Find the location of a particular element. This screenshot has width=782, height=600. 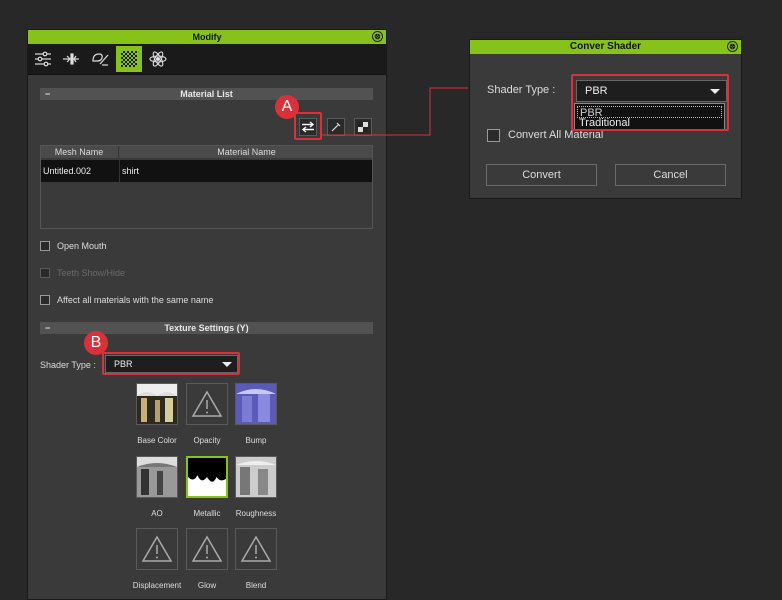

texture-glow is located at coordinates (207, 549).